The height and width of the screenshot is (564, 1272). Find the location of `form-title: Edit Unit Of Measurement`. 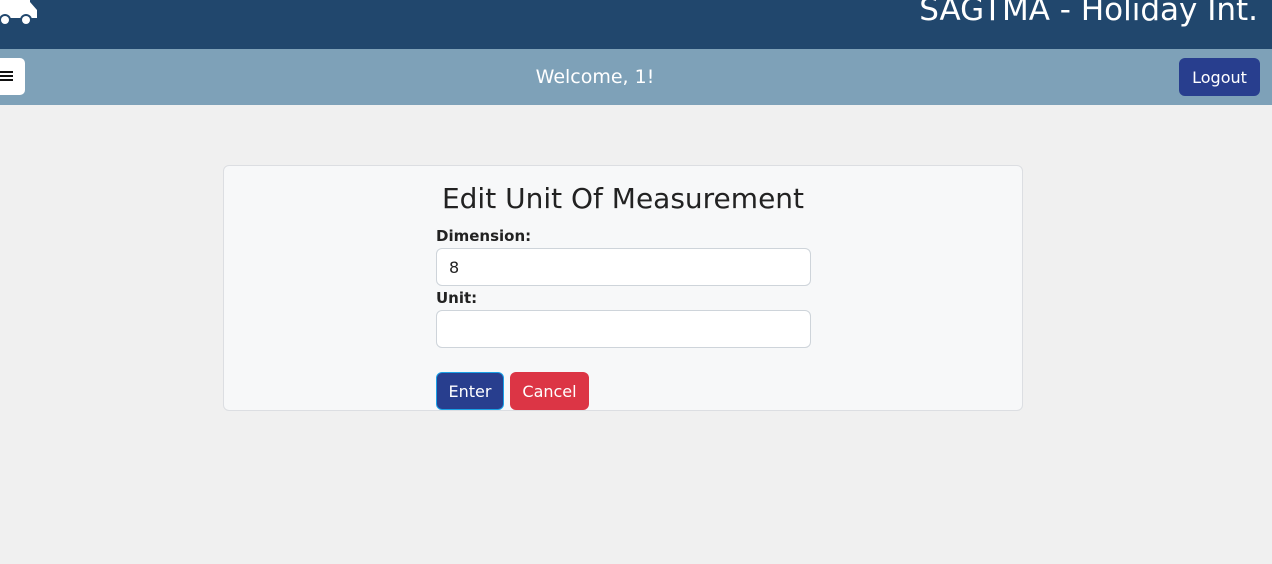

form-title: Edit Unit Of Measurement is located at coordinates (623, 198).